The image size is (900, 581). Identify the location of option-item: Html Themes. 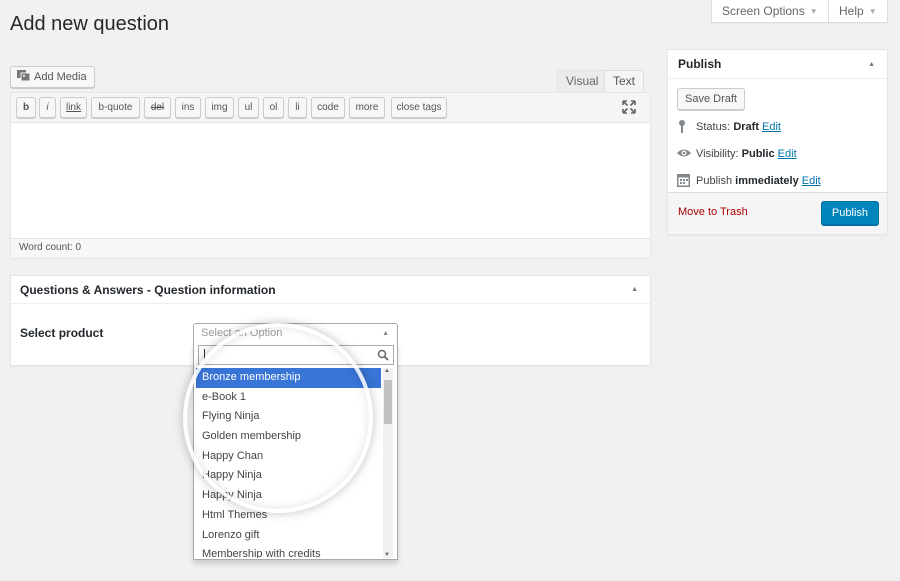
(288, 516).